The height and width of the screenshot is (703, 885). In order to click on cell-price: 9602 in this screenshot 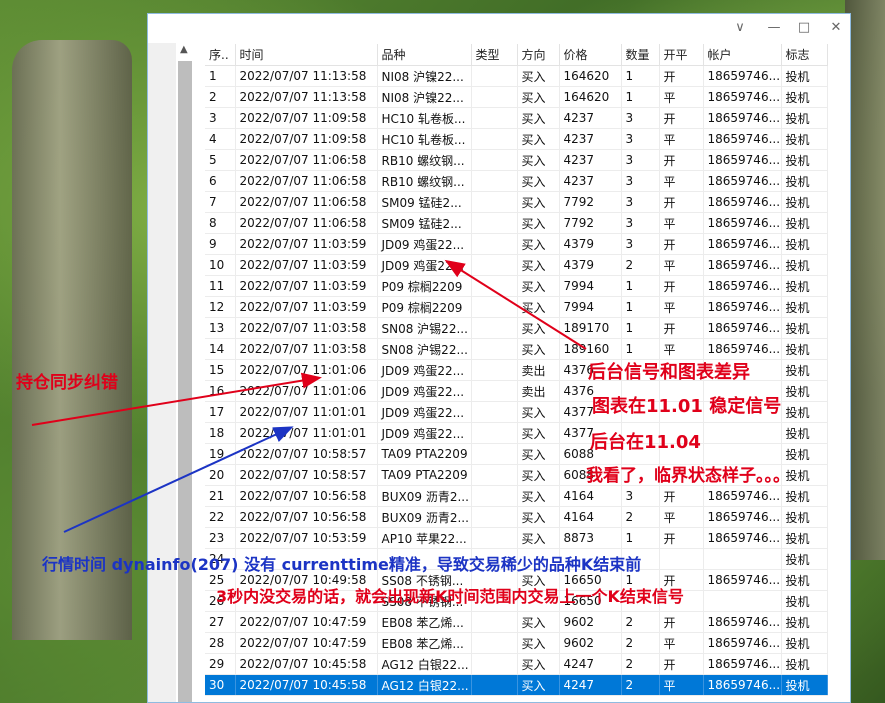, I will do `click(590, 643)`.